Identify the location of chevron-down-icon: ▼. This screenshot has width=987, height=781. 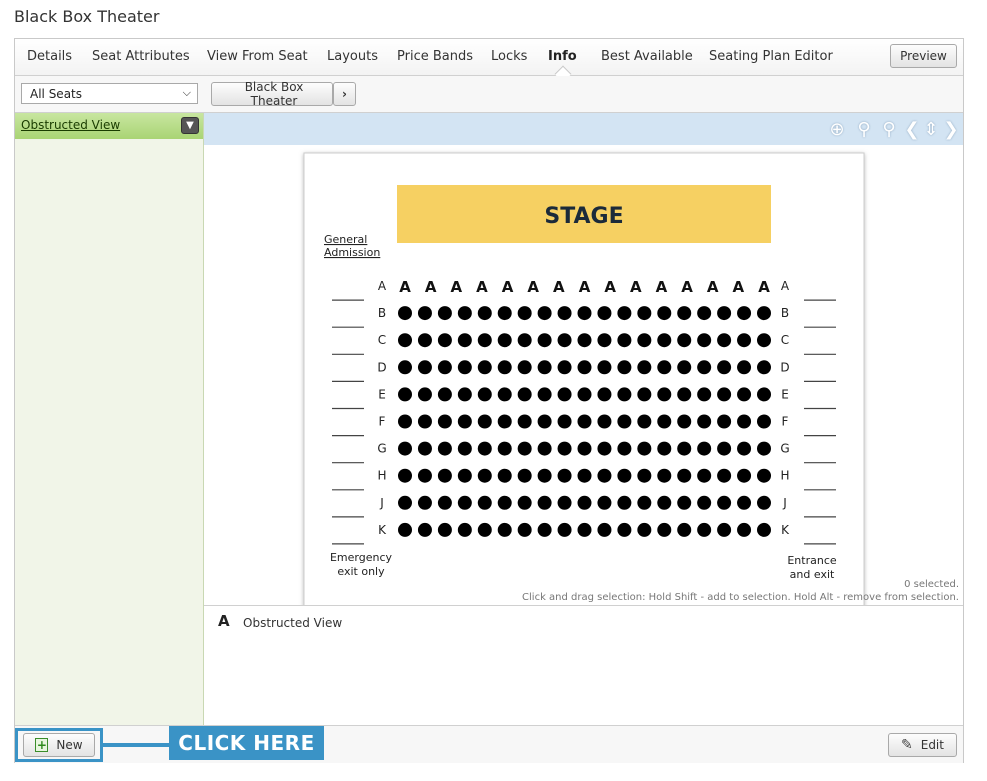
(190, 125).